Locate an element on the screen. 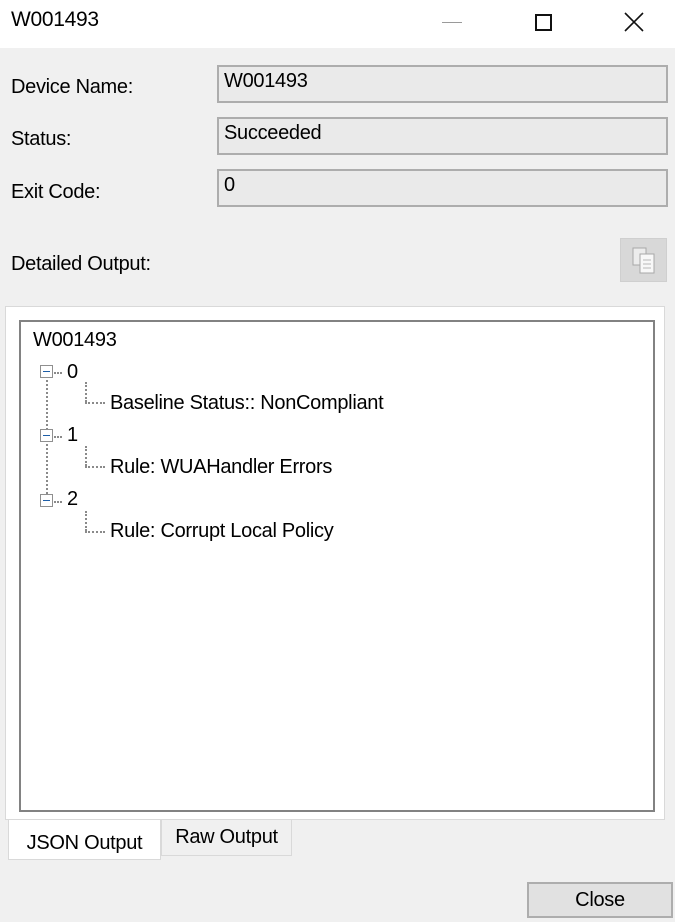 The height and width of the screenshot is (922, 675). close-icon is located at coordinates (634, 22).